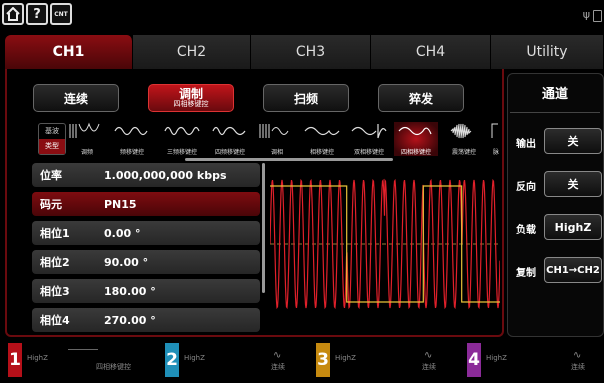  I want to click on channel2-mode: 连续, so click(278, 367).